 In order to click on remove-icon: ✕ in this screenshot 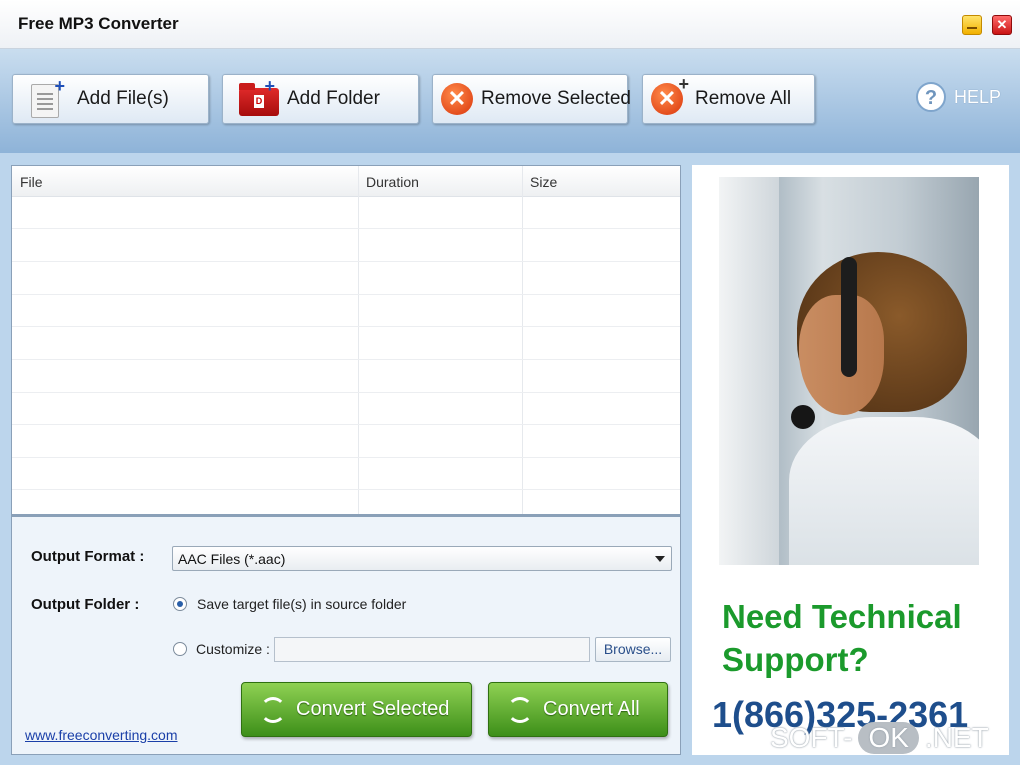, I will do `click(458, 99)`.